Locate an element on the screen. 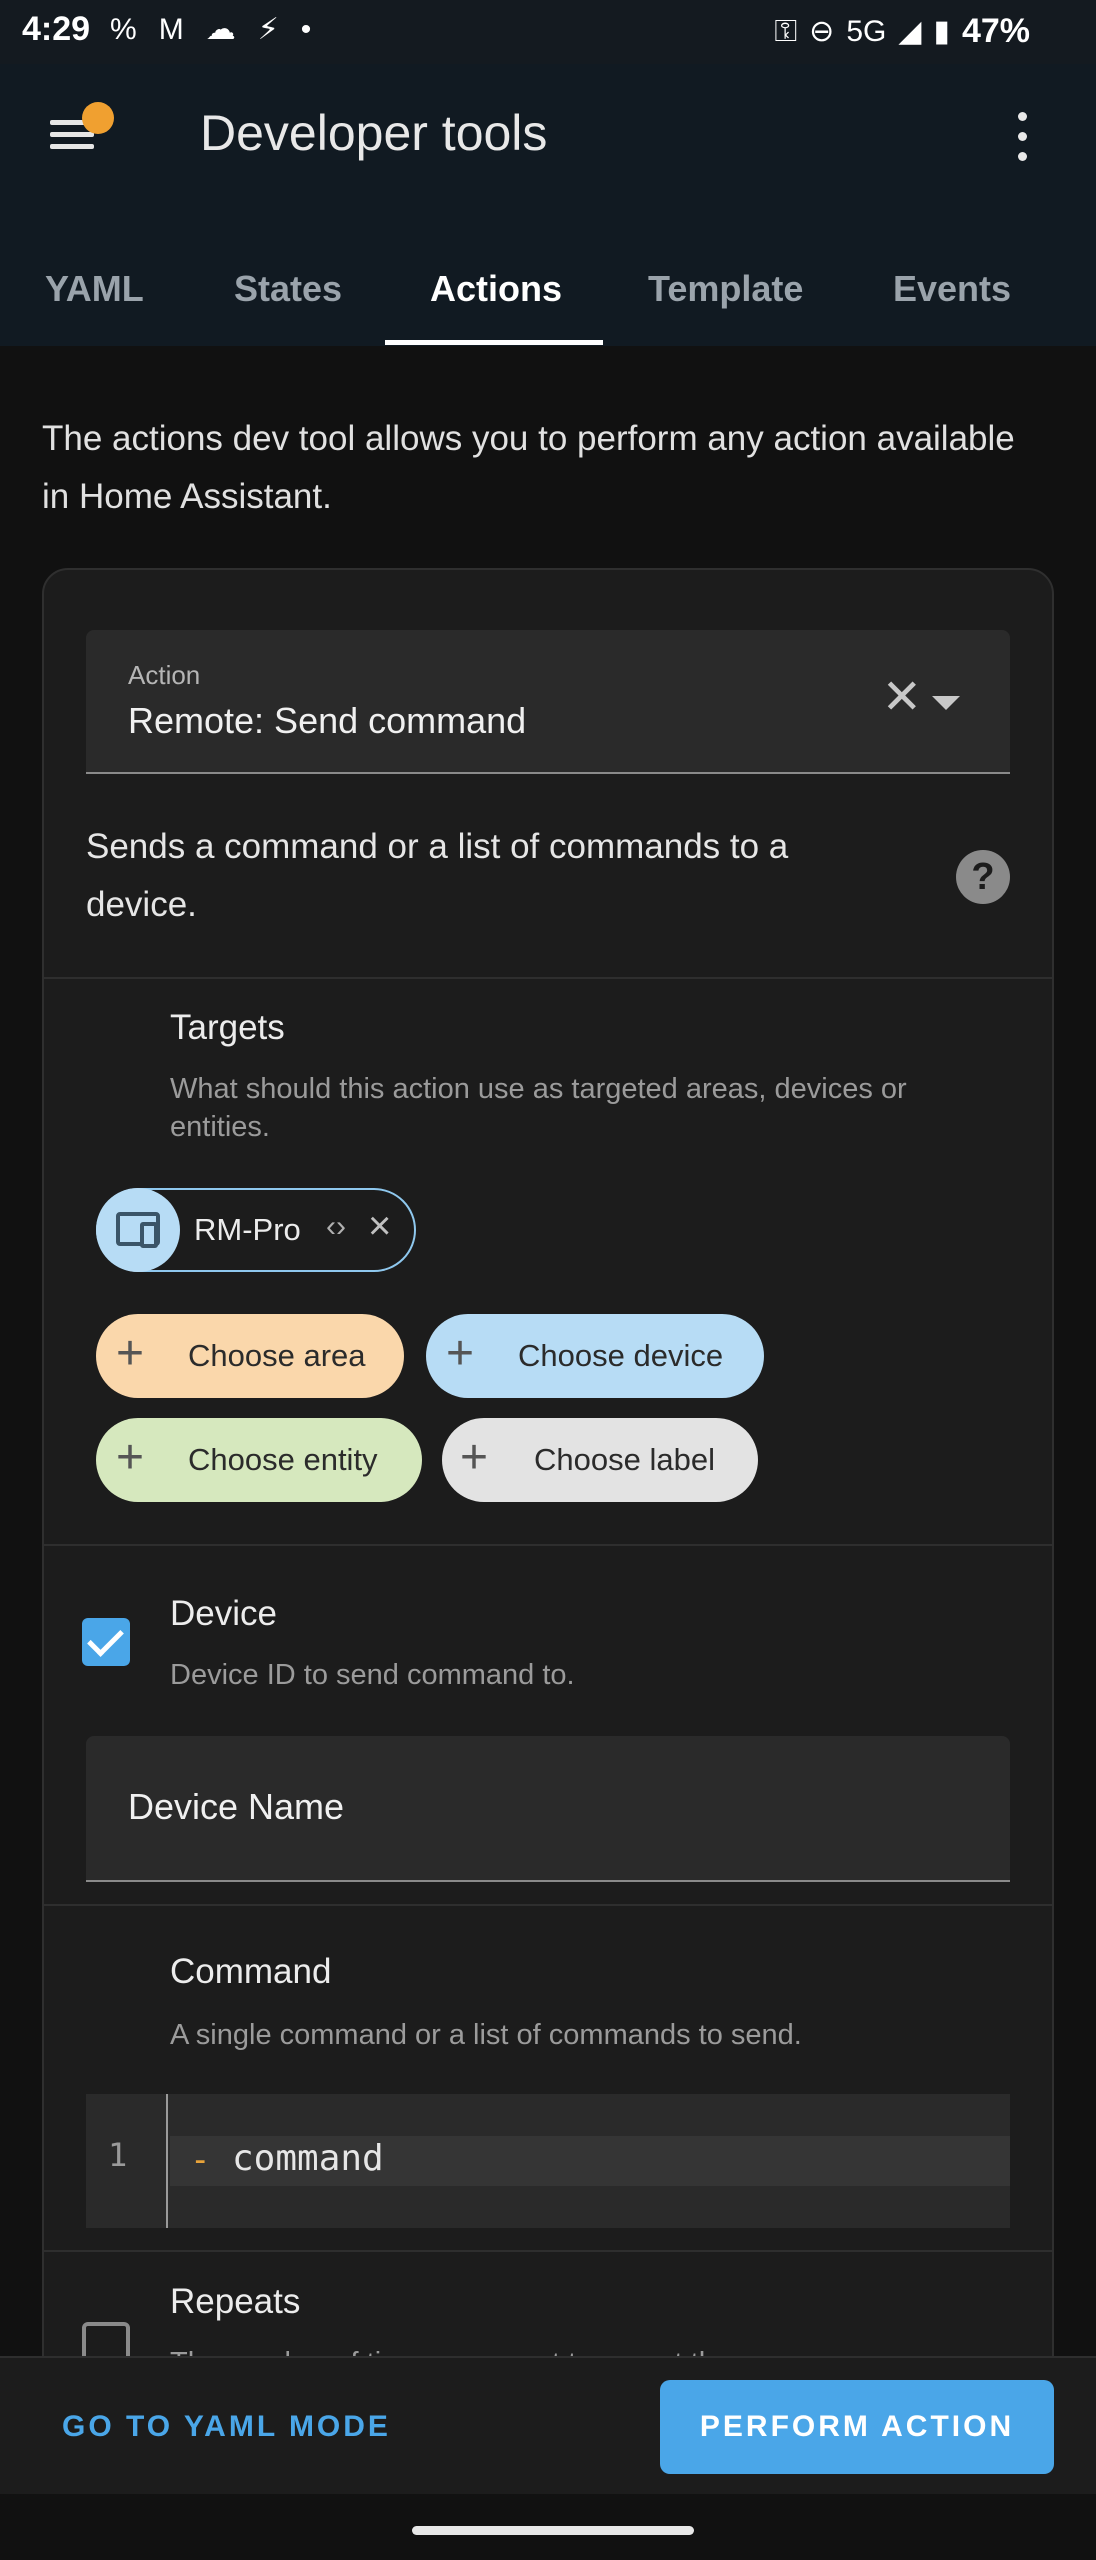 This screenshot has width=1096, height=2560. vpn-key-icon: ⚿ is located at coordinates (786, 31).